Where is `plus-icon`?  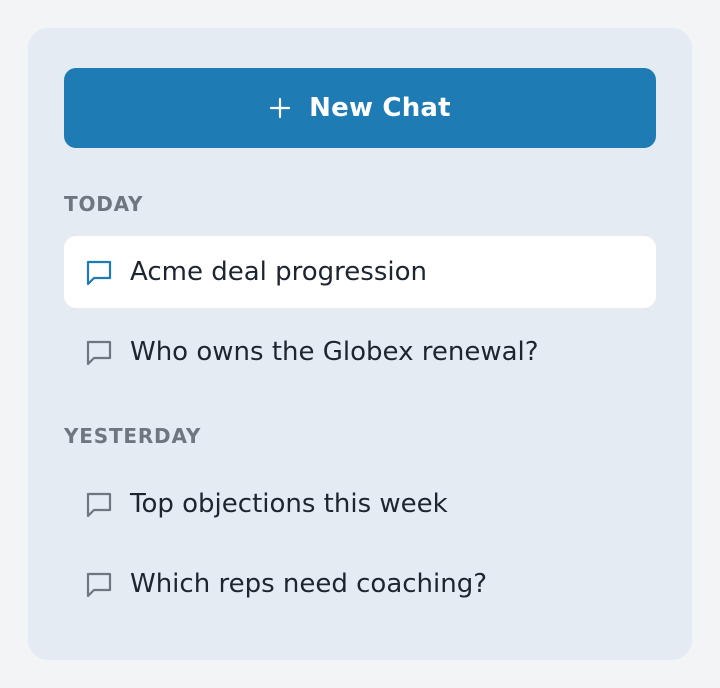 plus-icon is located at coordinates (280, 108).